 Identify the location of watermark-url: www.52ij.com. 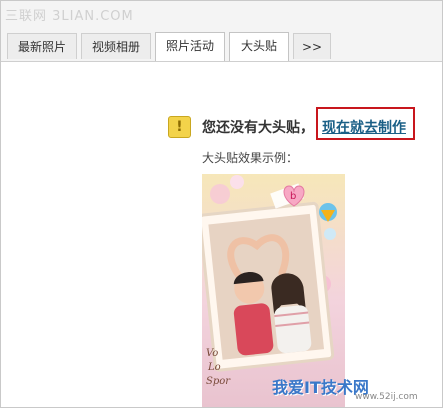
(386, 397).